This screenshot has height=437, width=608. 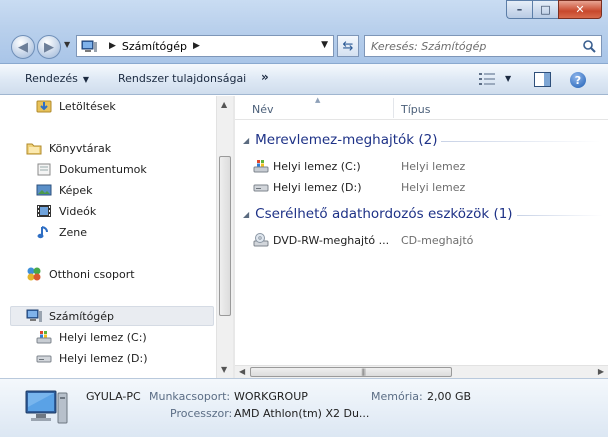 I want to click on nav-item-computer: Számítógép, so click(x=70, y=316).